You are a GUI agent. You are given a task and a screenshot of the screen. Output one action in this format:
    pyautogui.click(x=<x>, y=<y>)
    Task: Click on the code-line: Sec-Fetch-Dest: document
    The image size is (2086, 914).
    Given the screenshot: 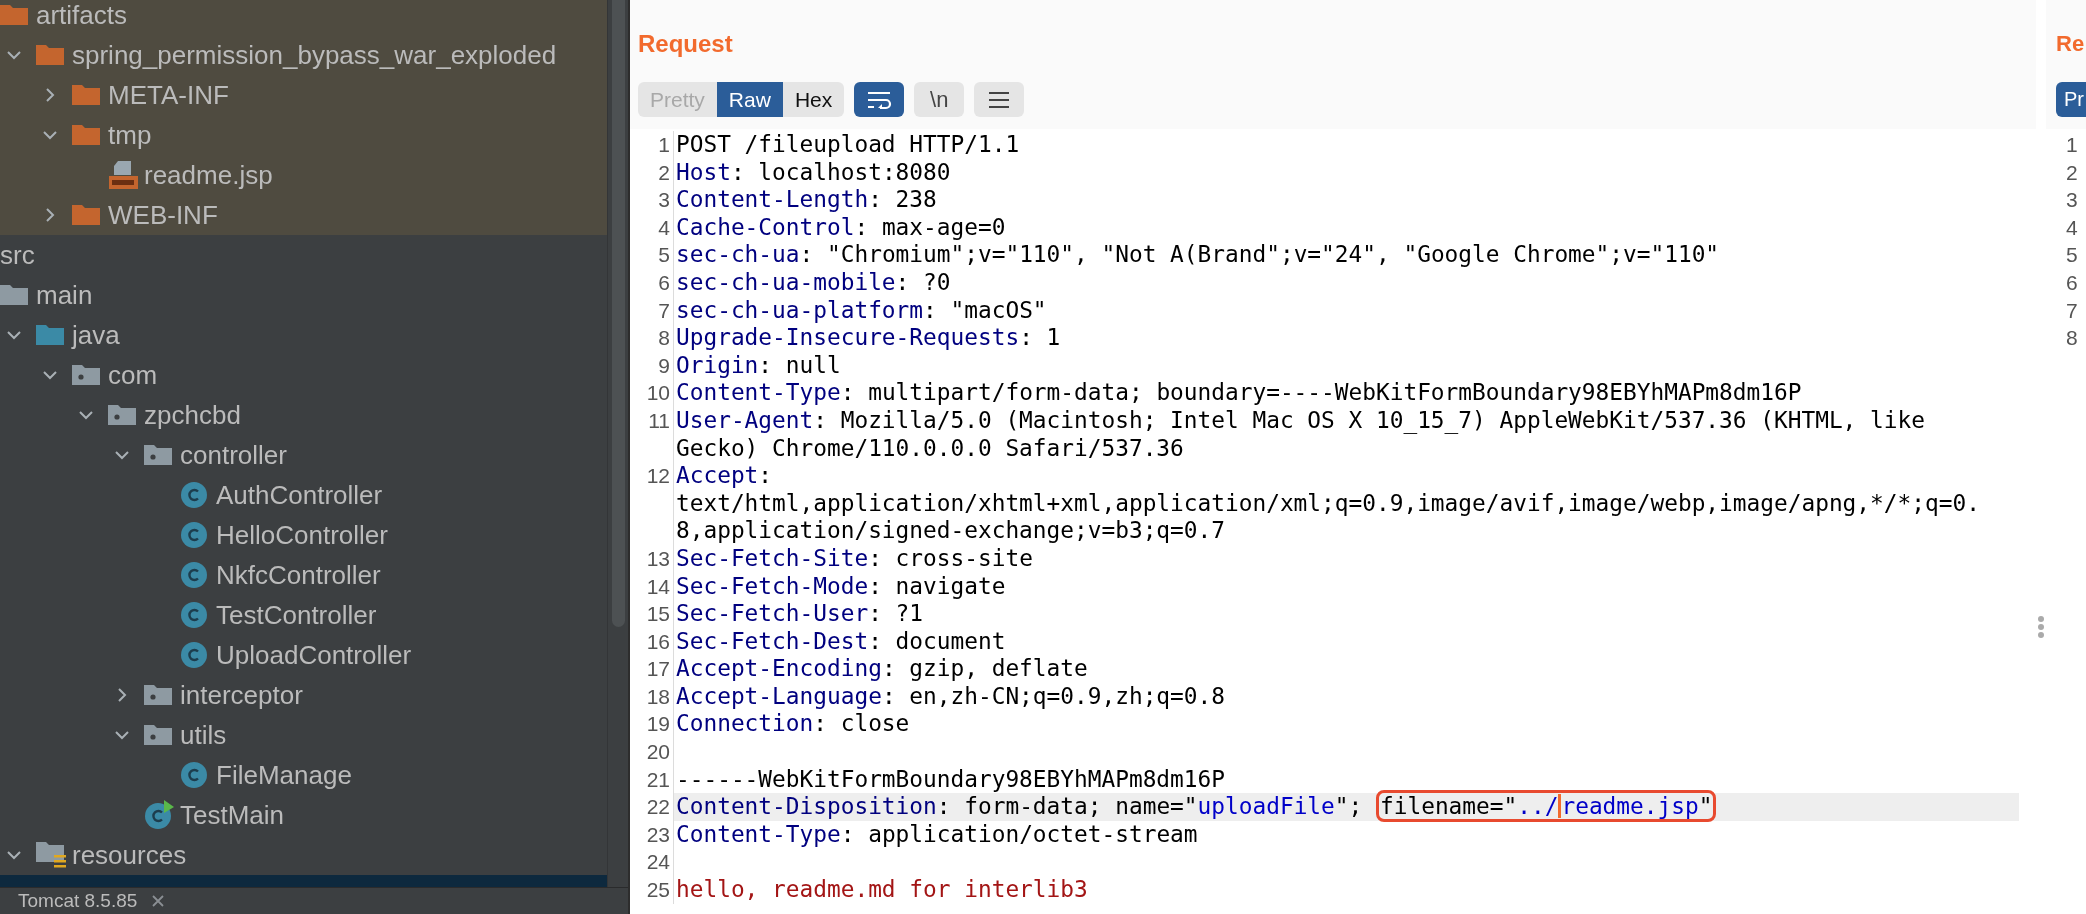 What is the action you would take?
    pyautogui.click(x=841, y=641)
    